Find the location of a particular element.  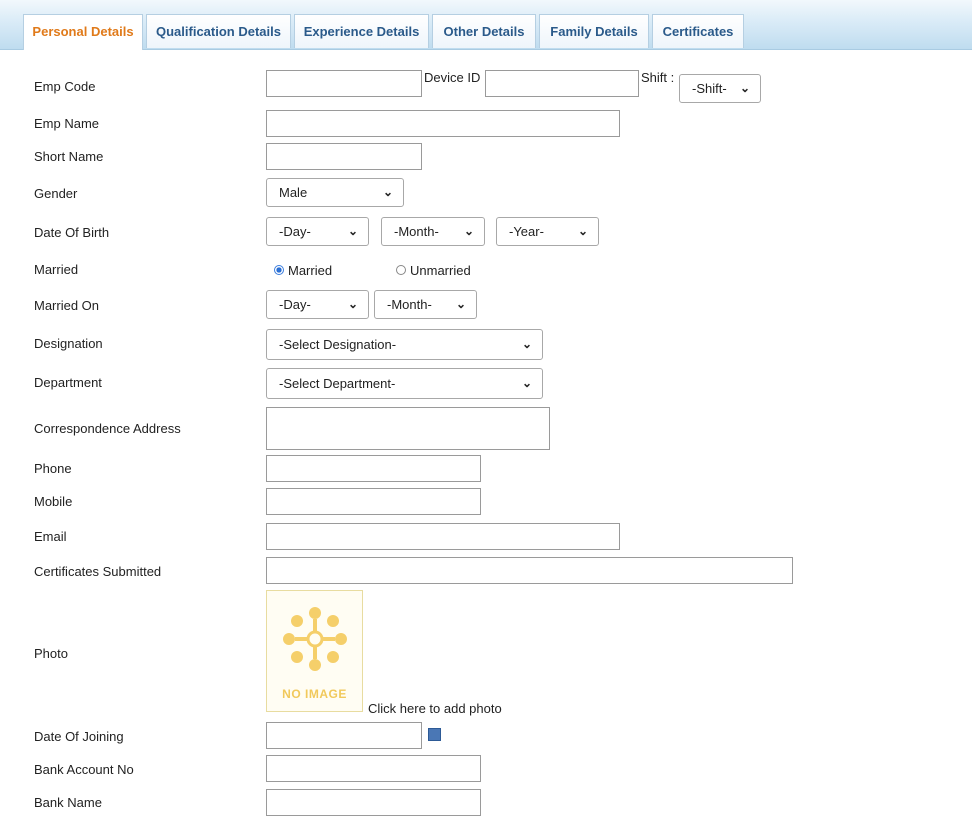

photo-placeholder: NO IMAGE is located at coordinates (314, 651).